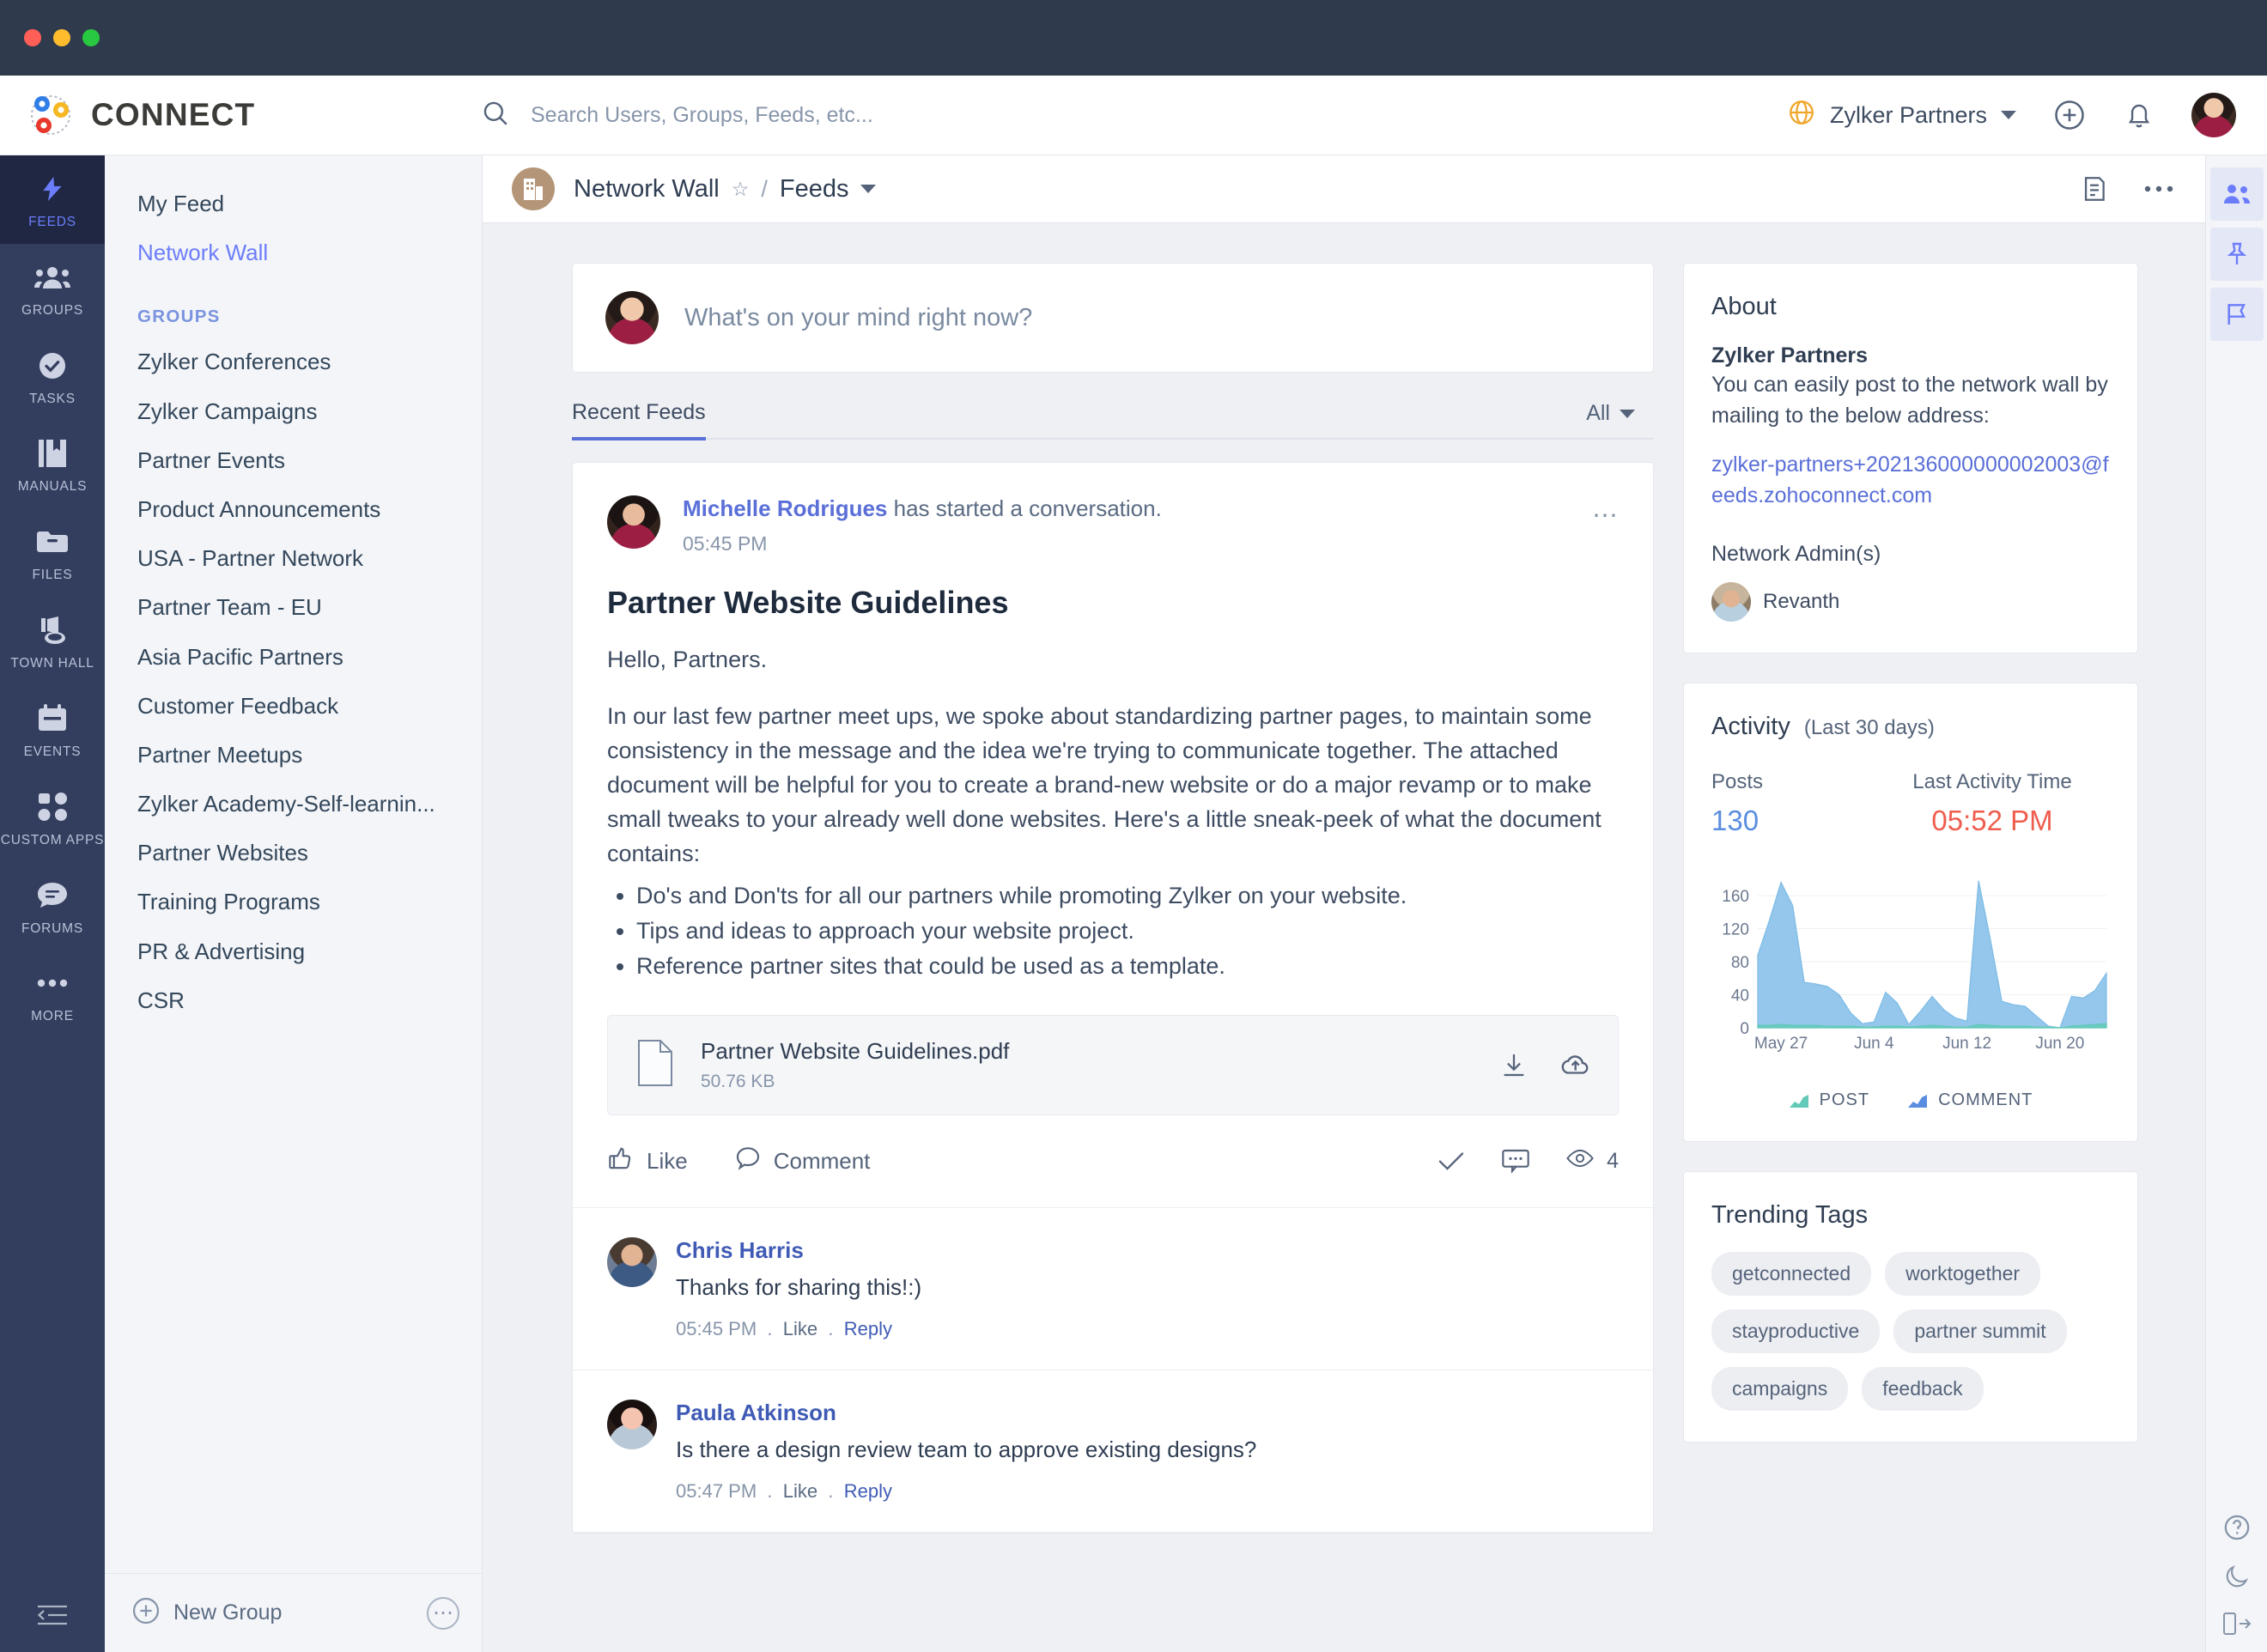 Image resolution: width=2267 pixels, height=1652 pixels. Describe the element at coordinates (2237, 1576) in the screenshot. I see `moon-icon` at that location.